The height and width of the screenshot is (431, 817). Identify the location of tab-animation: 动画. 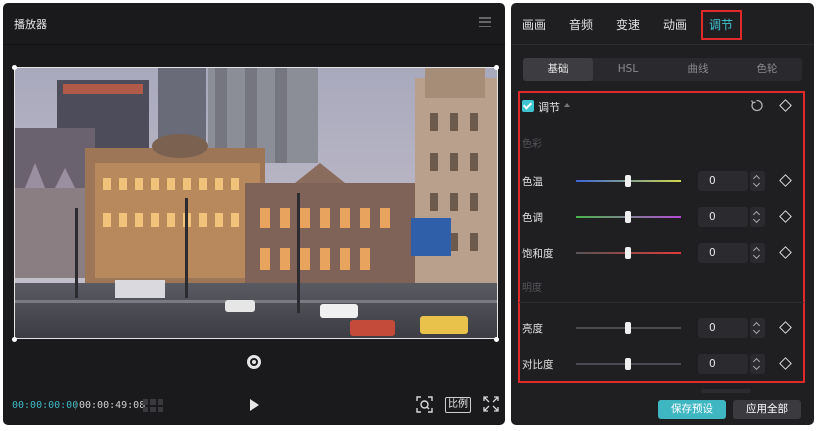
(675, 24).